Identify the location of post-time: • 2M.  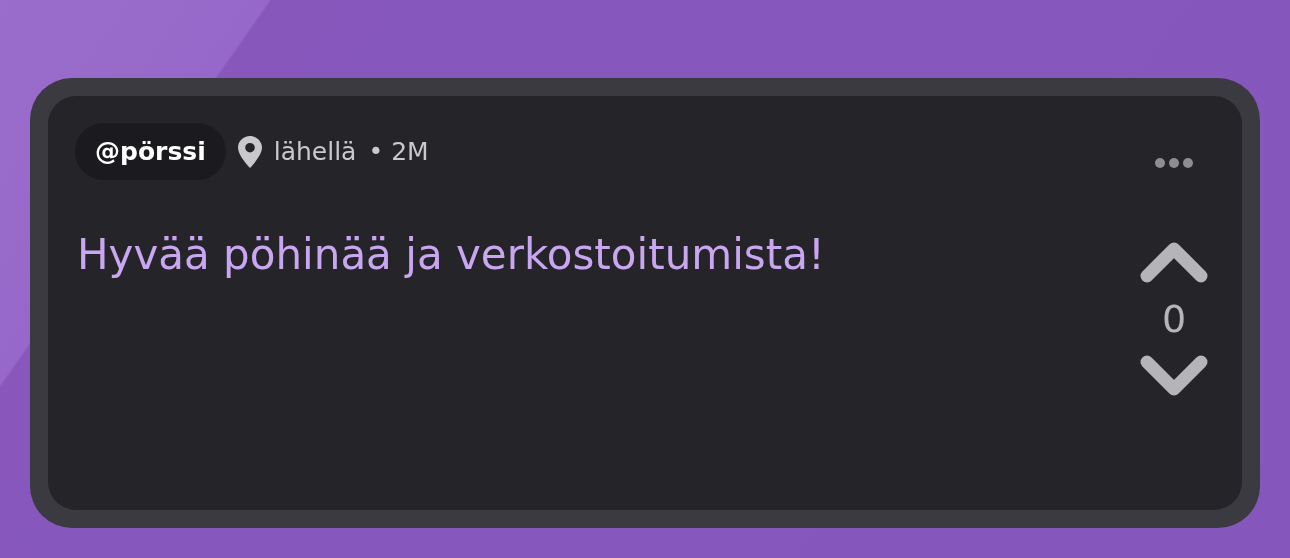
(398, 151).